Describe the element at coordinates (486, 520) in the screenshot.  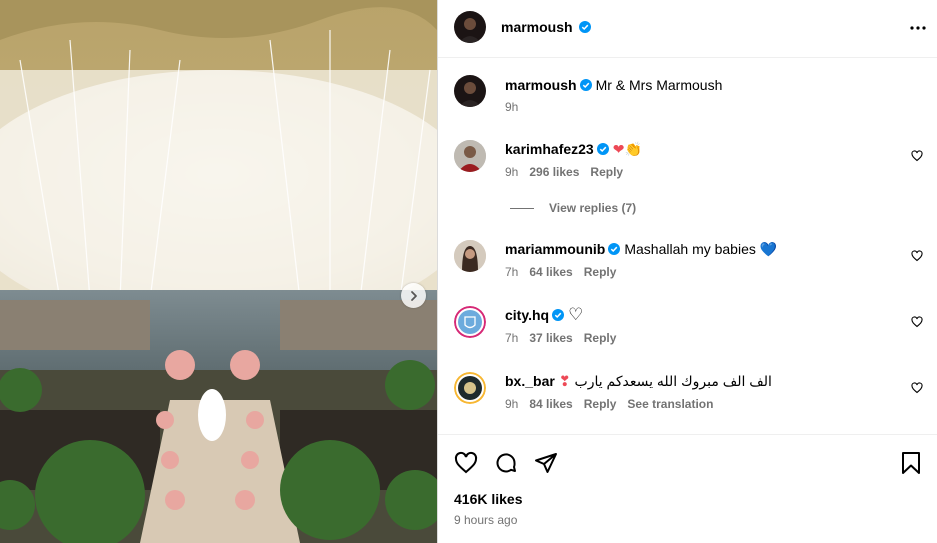
I see `post-timestamp: 9 hours ago` at that location.